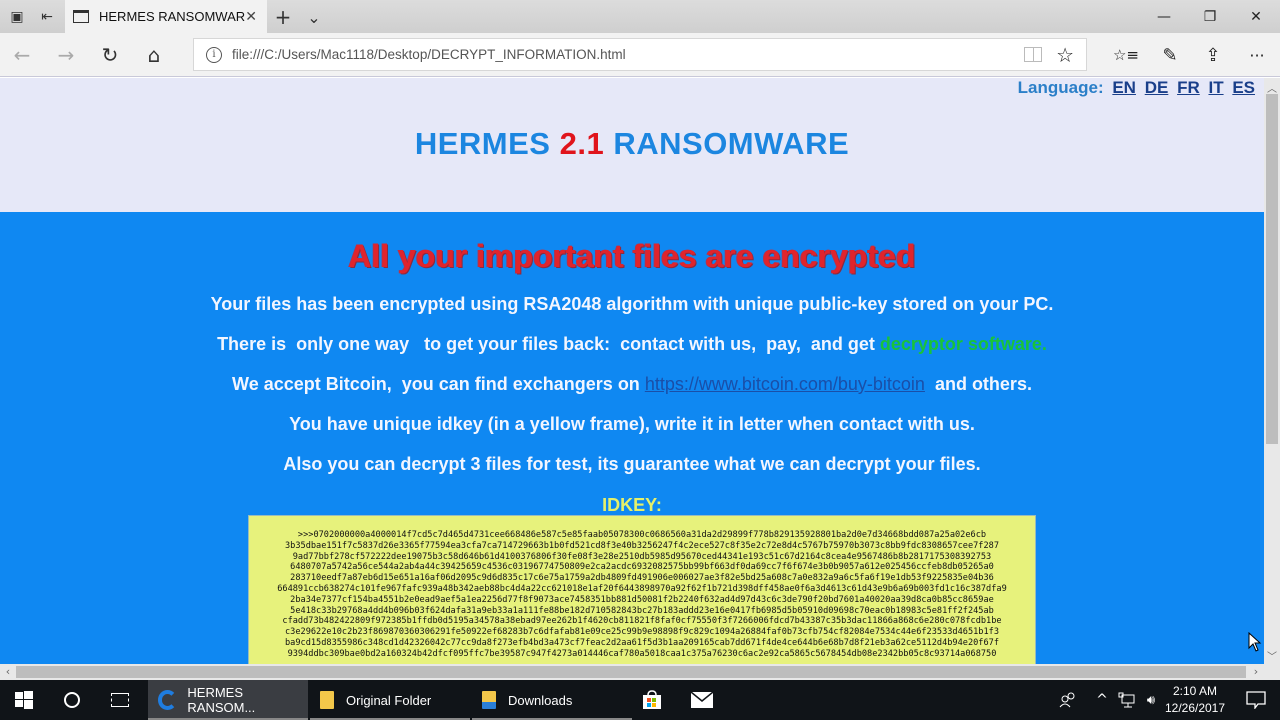  I want to click on store-bag-icon, so click(652, 699).